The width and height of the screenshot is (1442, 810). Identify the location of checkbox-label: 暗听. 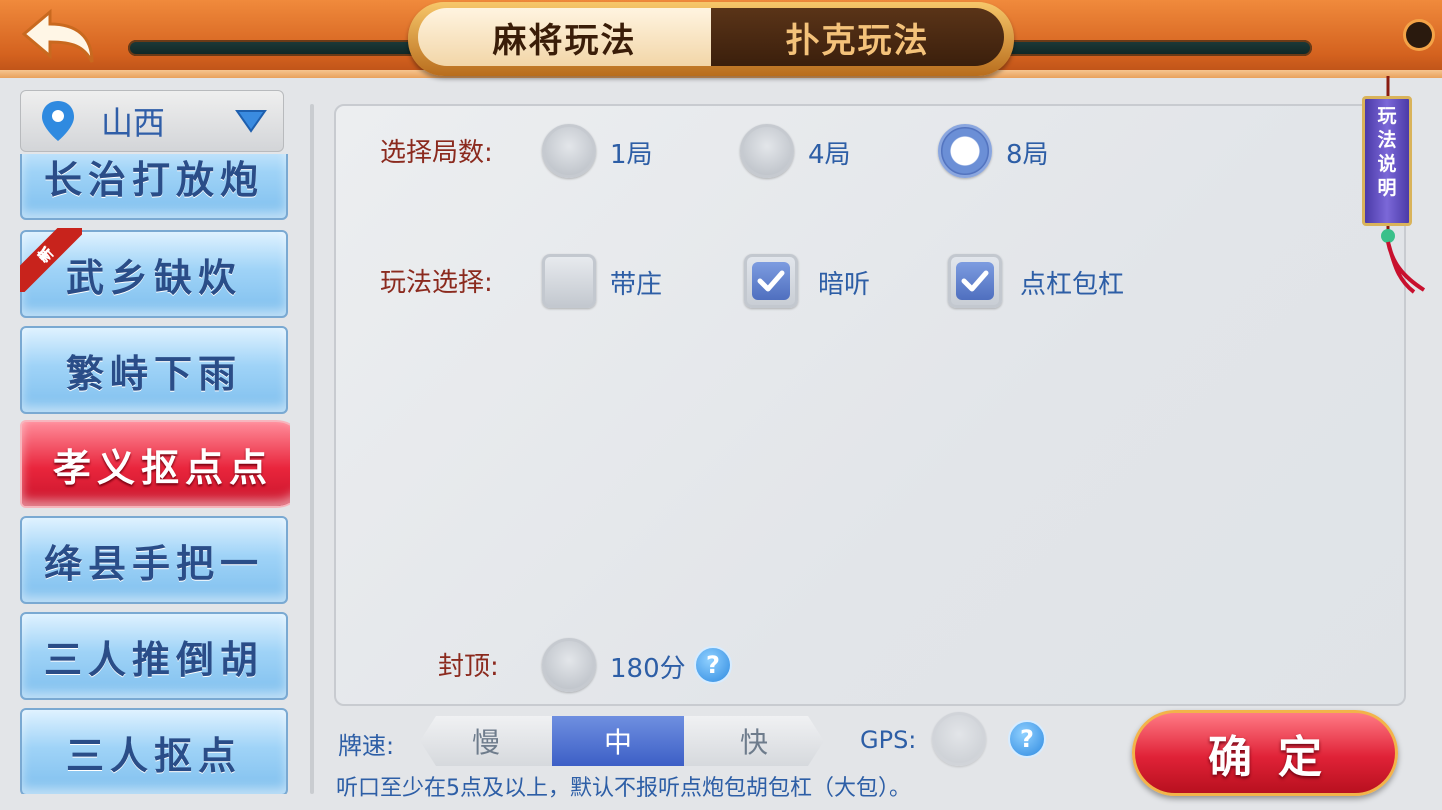
(844, 285).